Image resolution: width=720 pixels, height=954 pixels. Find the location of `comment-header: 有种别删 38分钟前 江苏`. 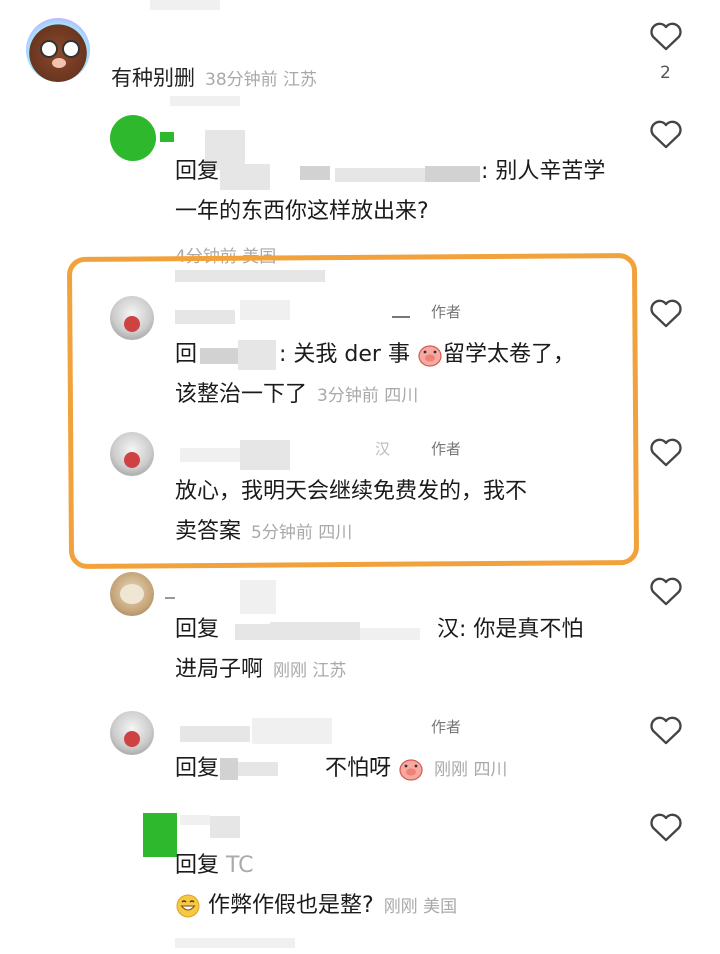

comment-header: 有种别删 38分钟前 江苏 is located at coordinates (214, 77).